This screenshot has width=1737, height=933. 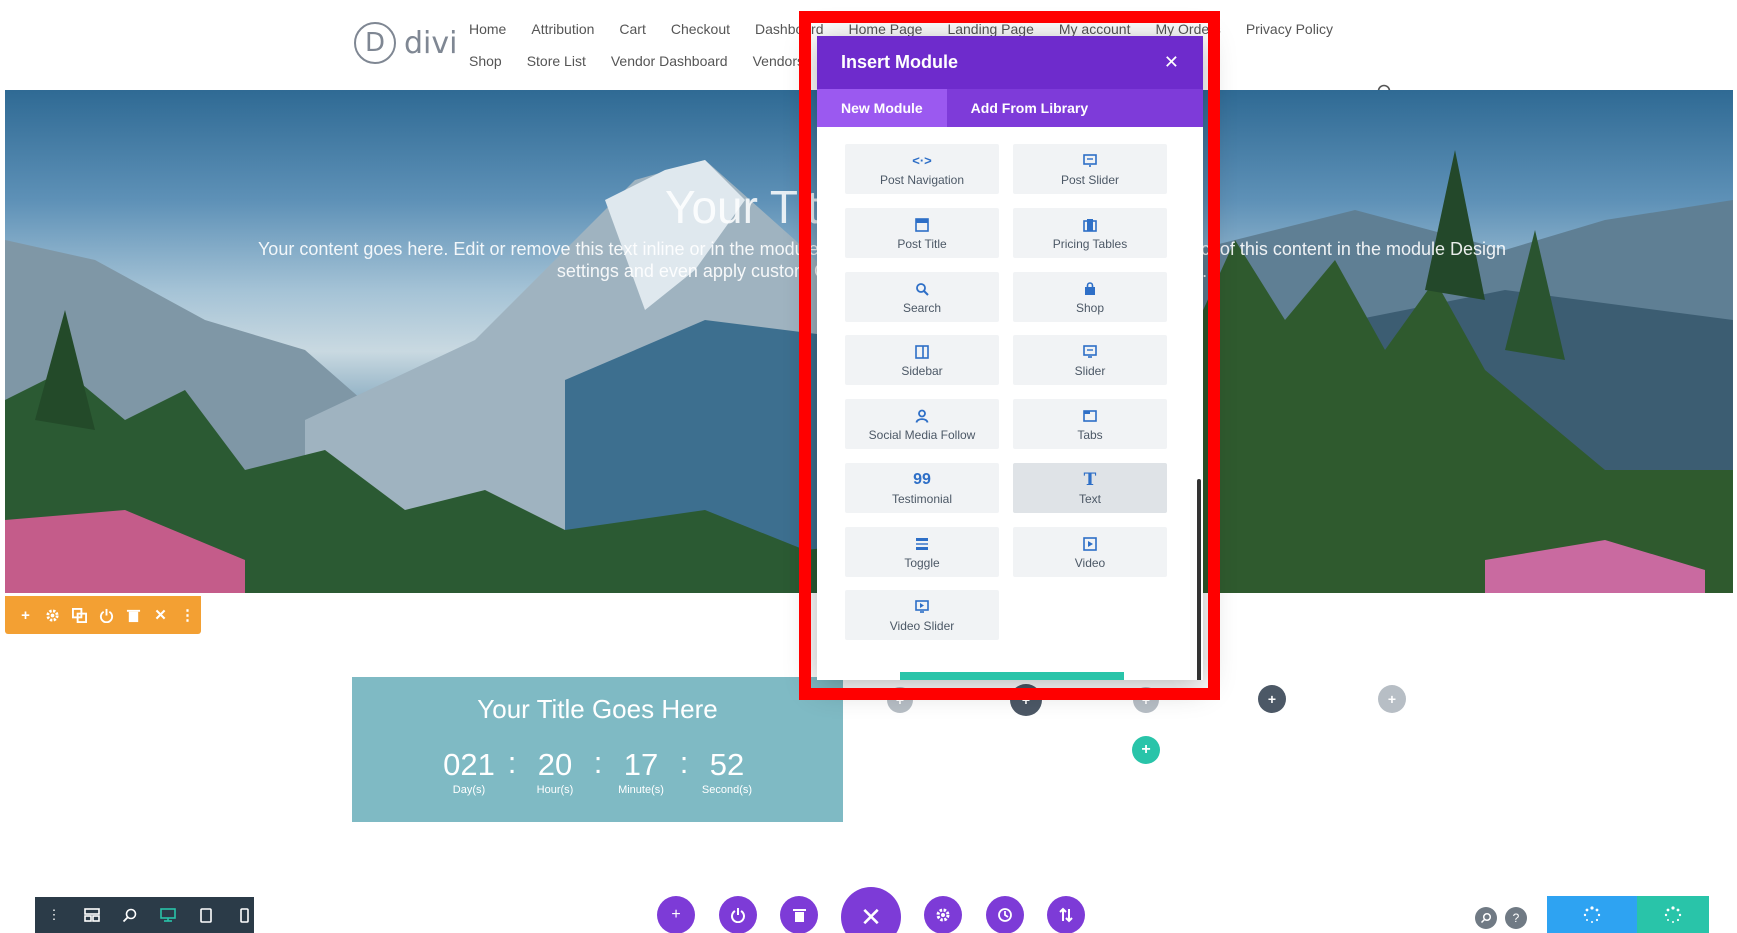 I want to click on row-settings-toolbar: + ✕ ⋮, so click(x=103, y=615).